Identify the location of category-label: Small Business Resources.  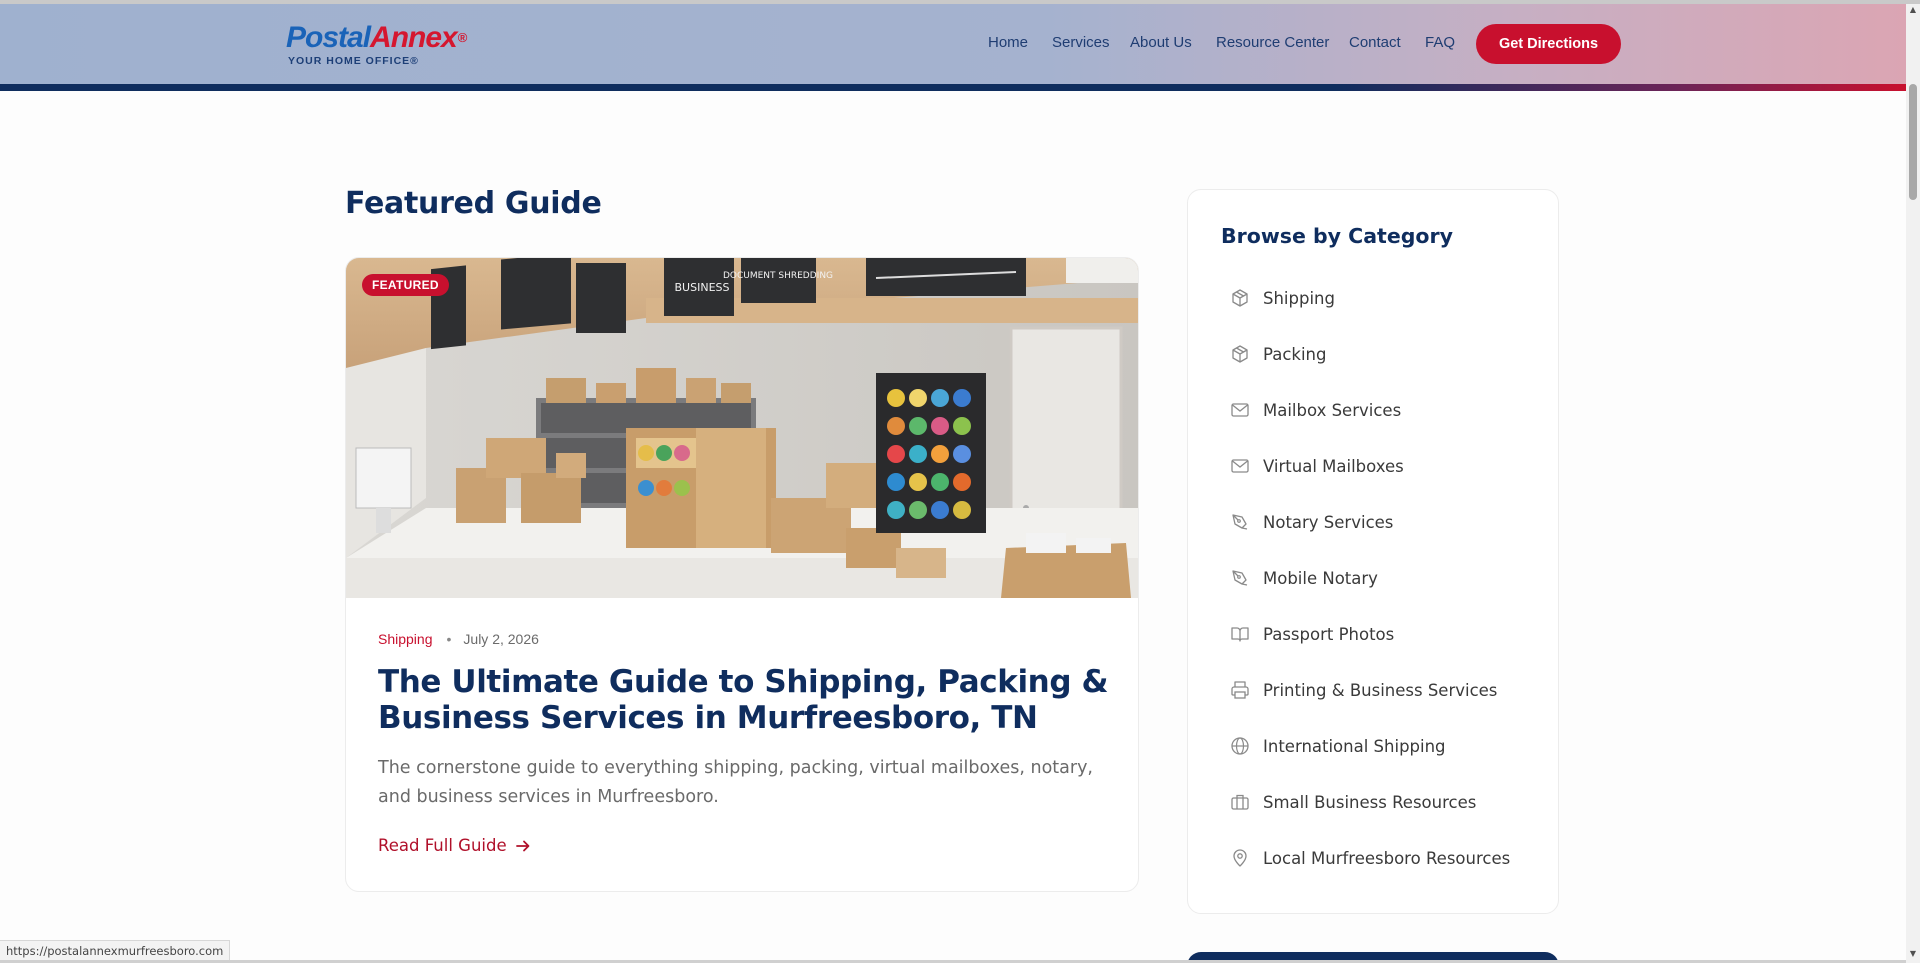
(1370, 802).